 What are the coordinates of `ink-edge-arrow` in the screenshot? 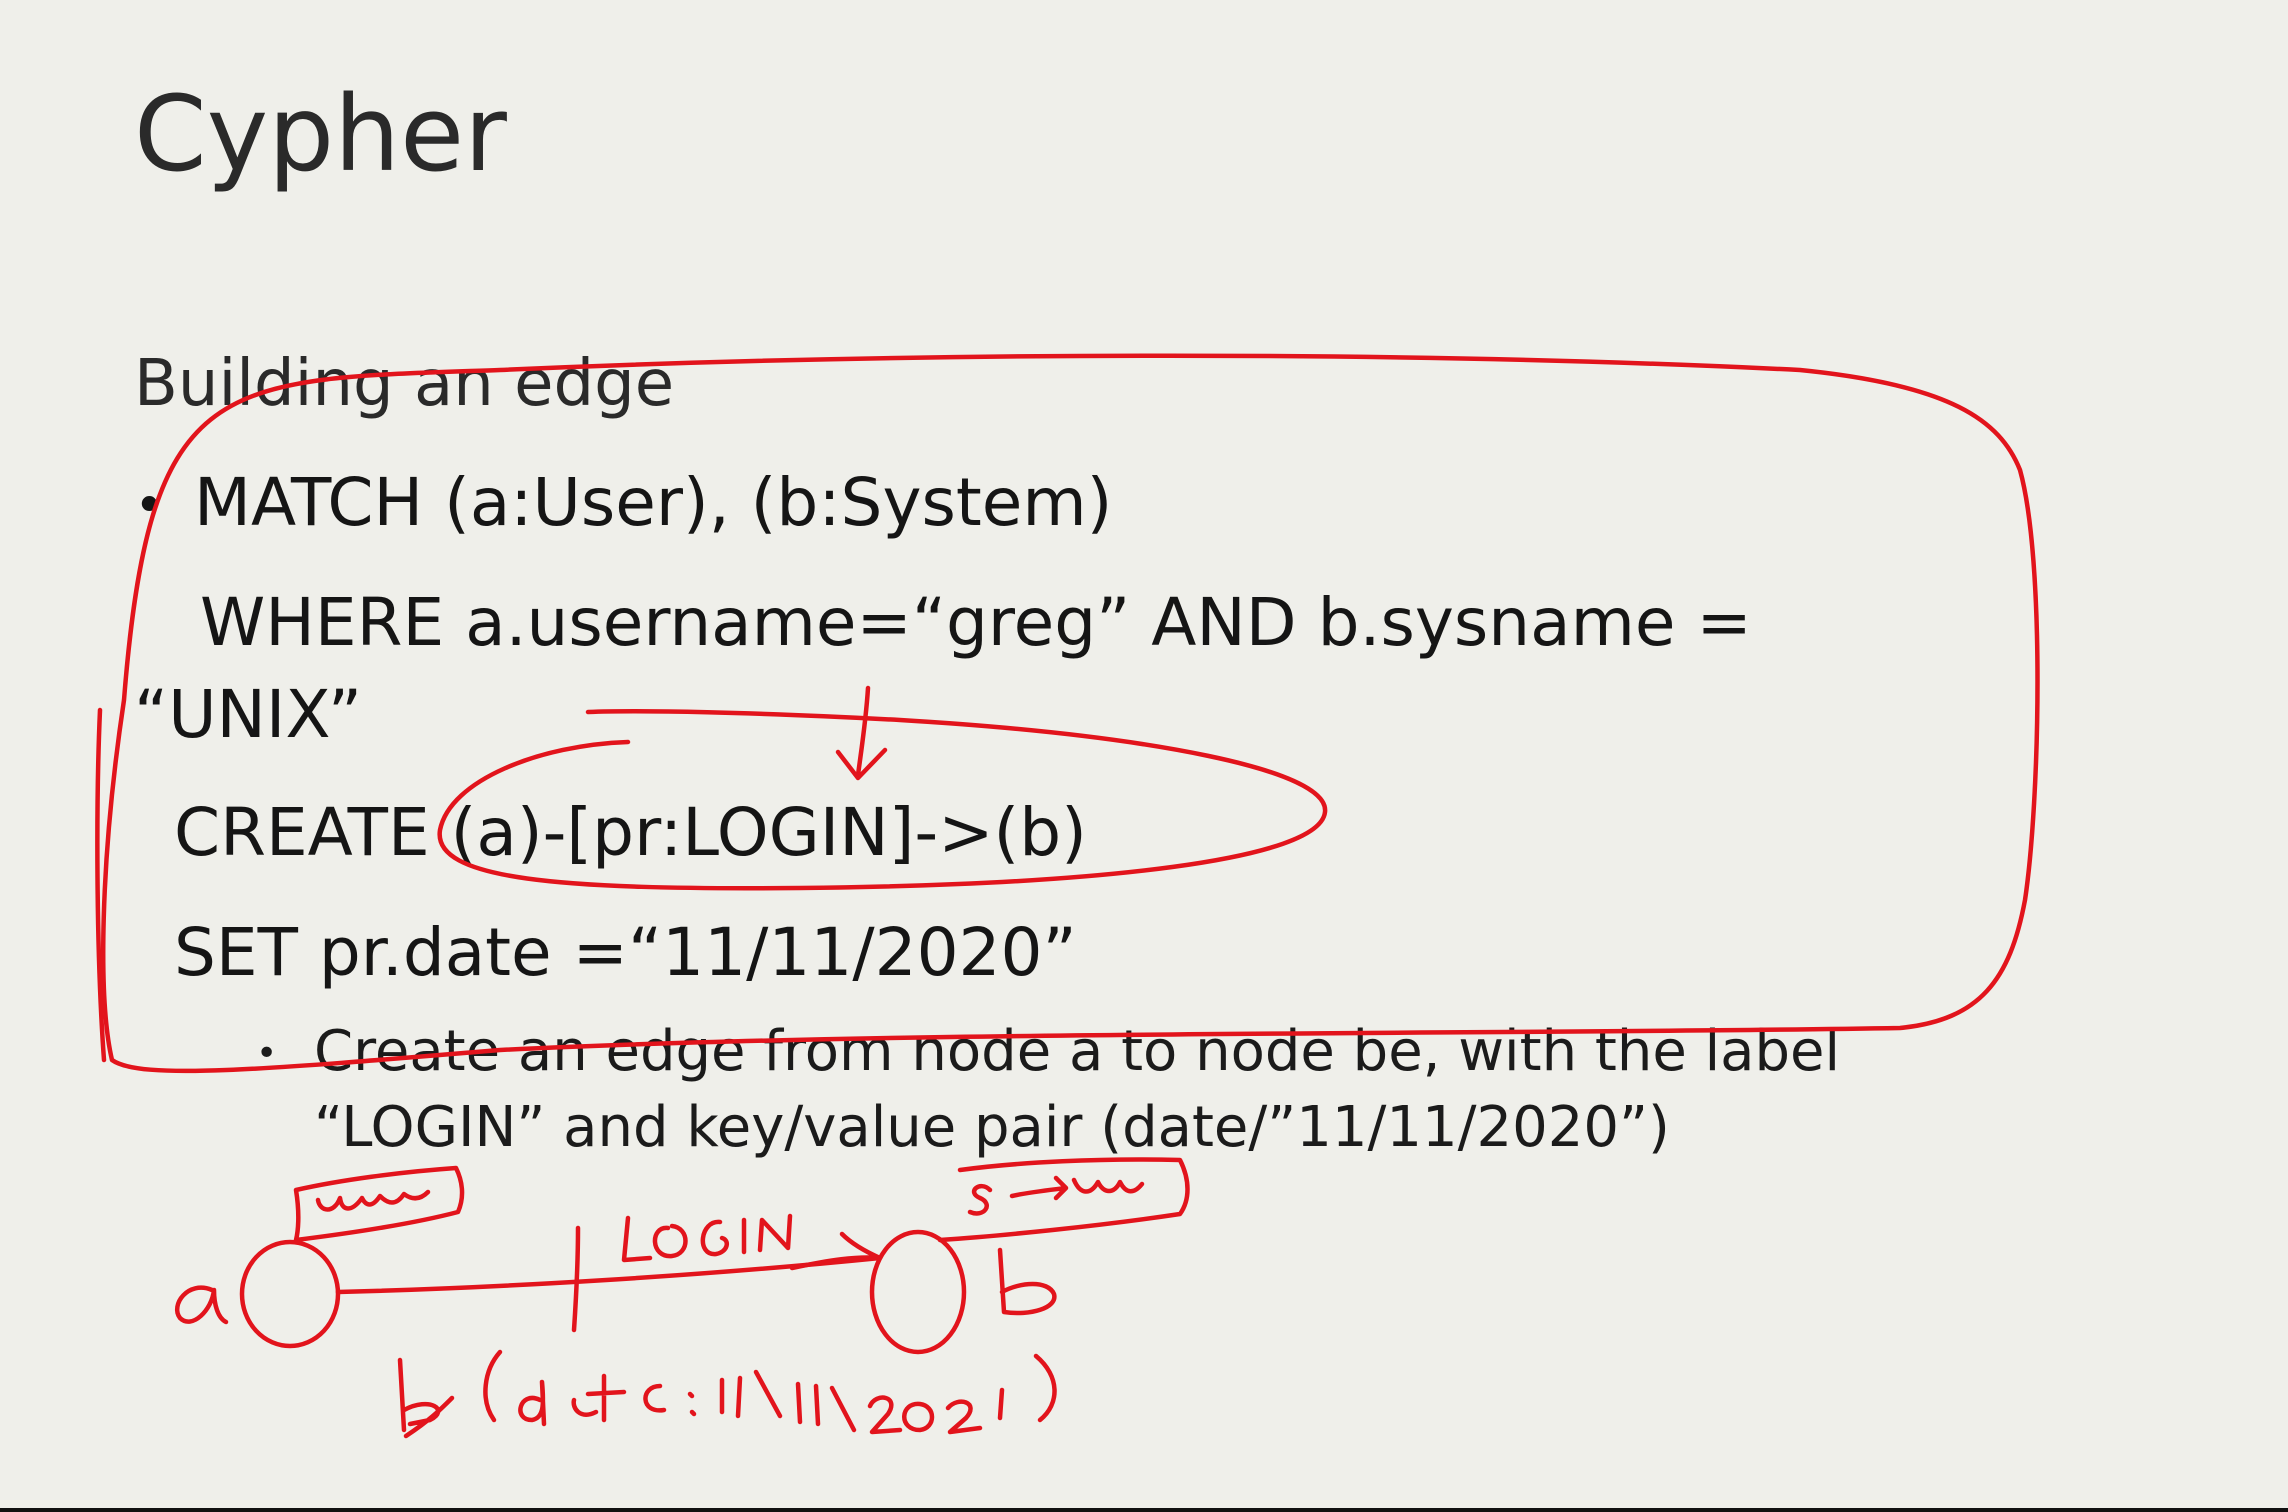 It's located at (836, 1251).